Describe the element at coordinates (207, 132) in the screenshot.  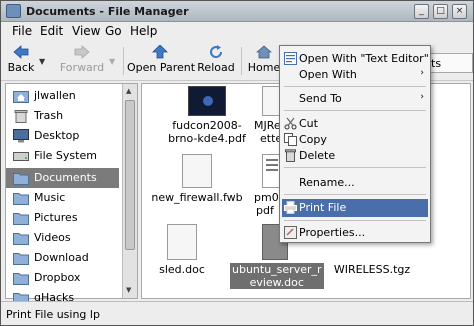
I see `file-name: fudcon2008- brno-kde4.pdf` at that location.